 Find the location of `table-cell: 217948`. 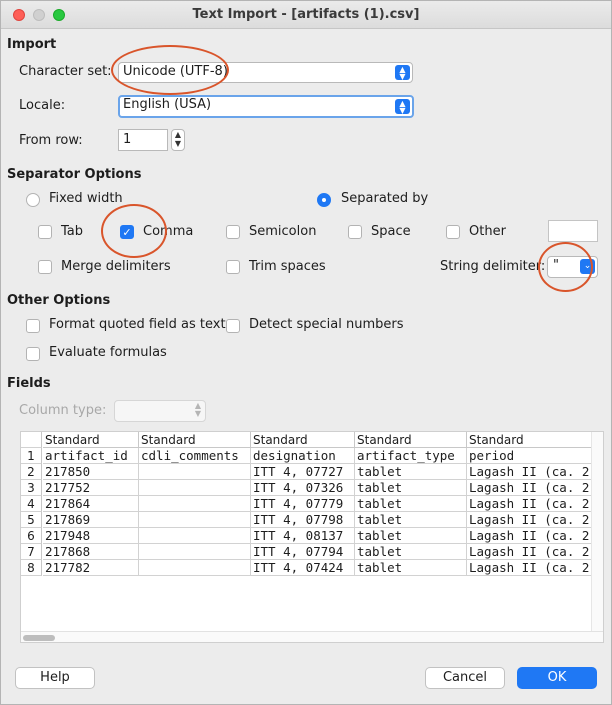

table-cell: 217948 is located at coordinates (91, 536).